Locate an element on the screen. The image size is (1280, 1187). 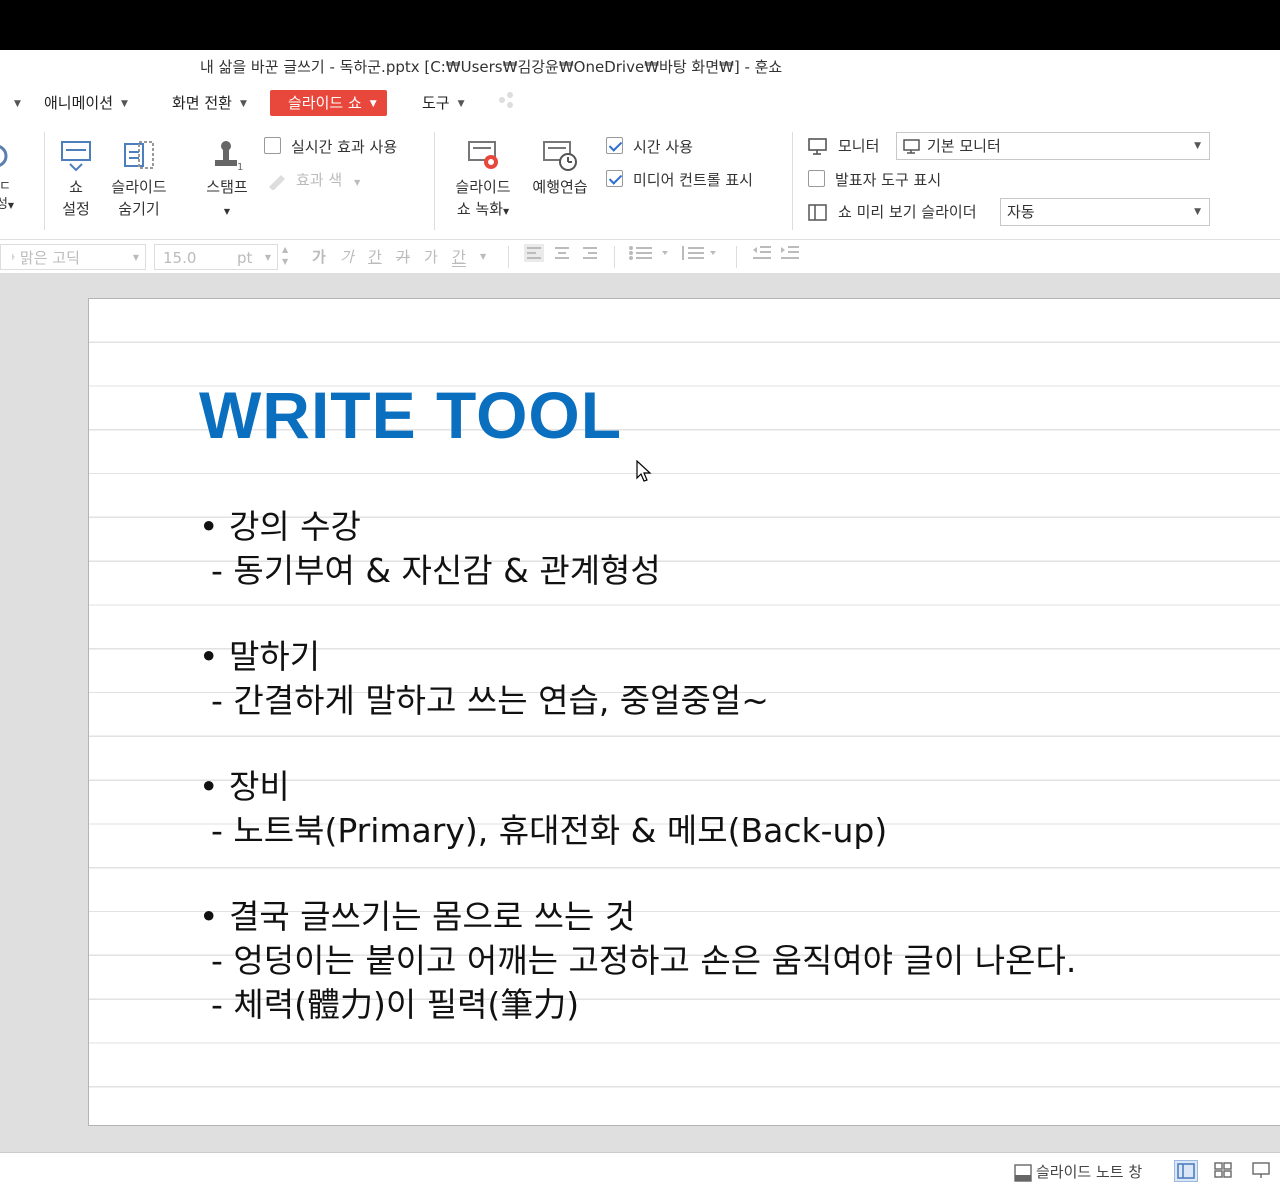
align-right-icon is located at coordinates (590, 257).